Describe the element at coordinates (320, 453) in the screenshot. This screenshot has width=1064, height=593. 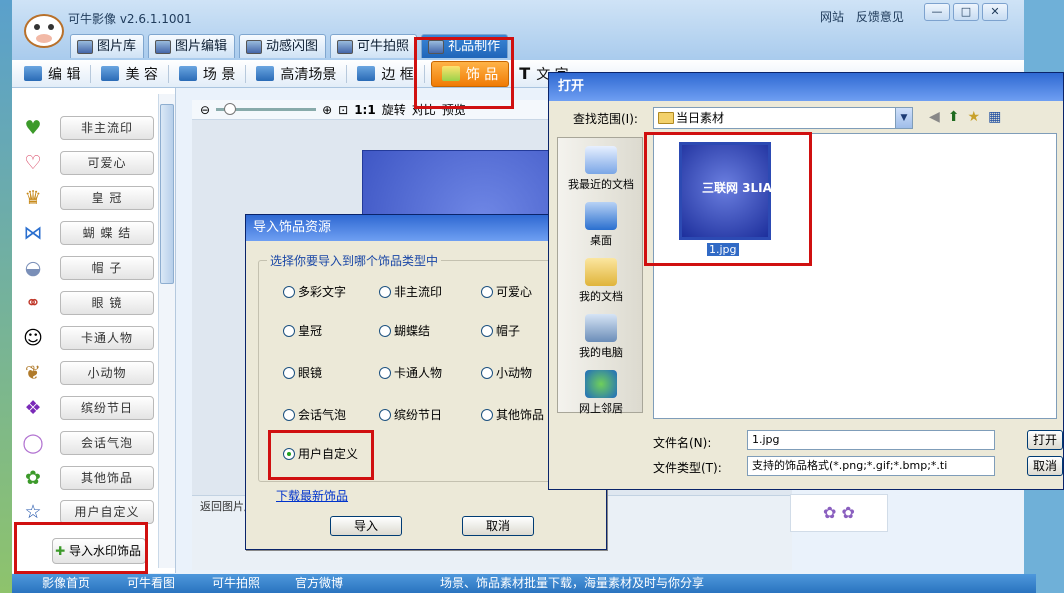
I see `radio-custom: 用户自定义` at that location.